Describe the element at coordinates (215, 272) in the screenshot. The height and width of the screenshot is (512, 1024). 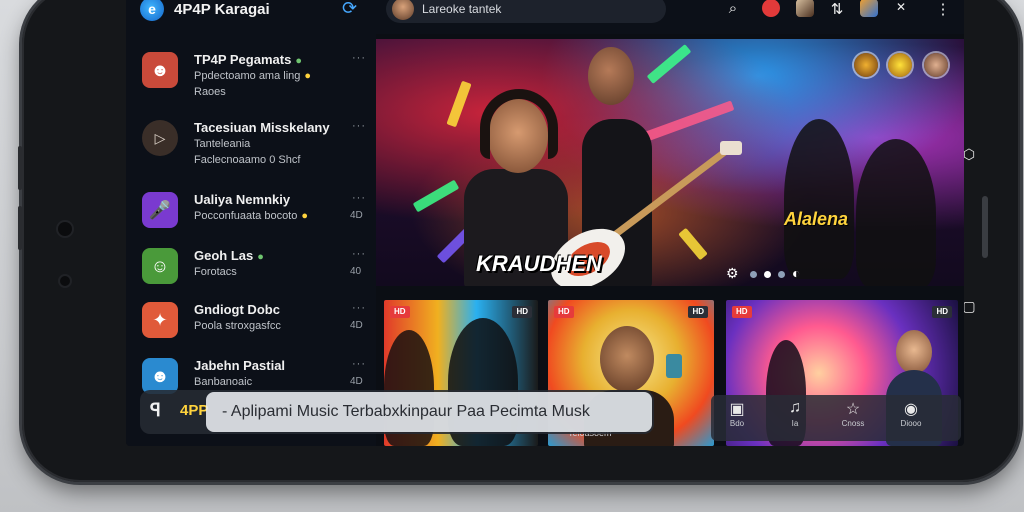
I see `chat-subtitle: Forotacs` at that location.